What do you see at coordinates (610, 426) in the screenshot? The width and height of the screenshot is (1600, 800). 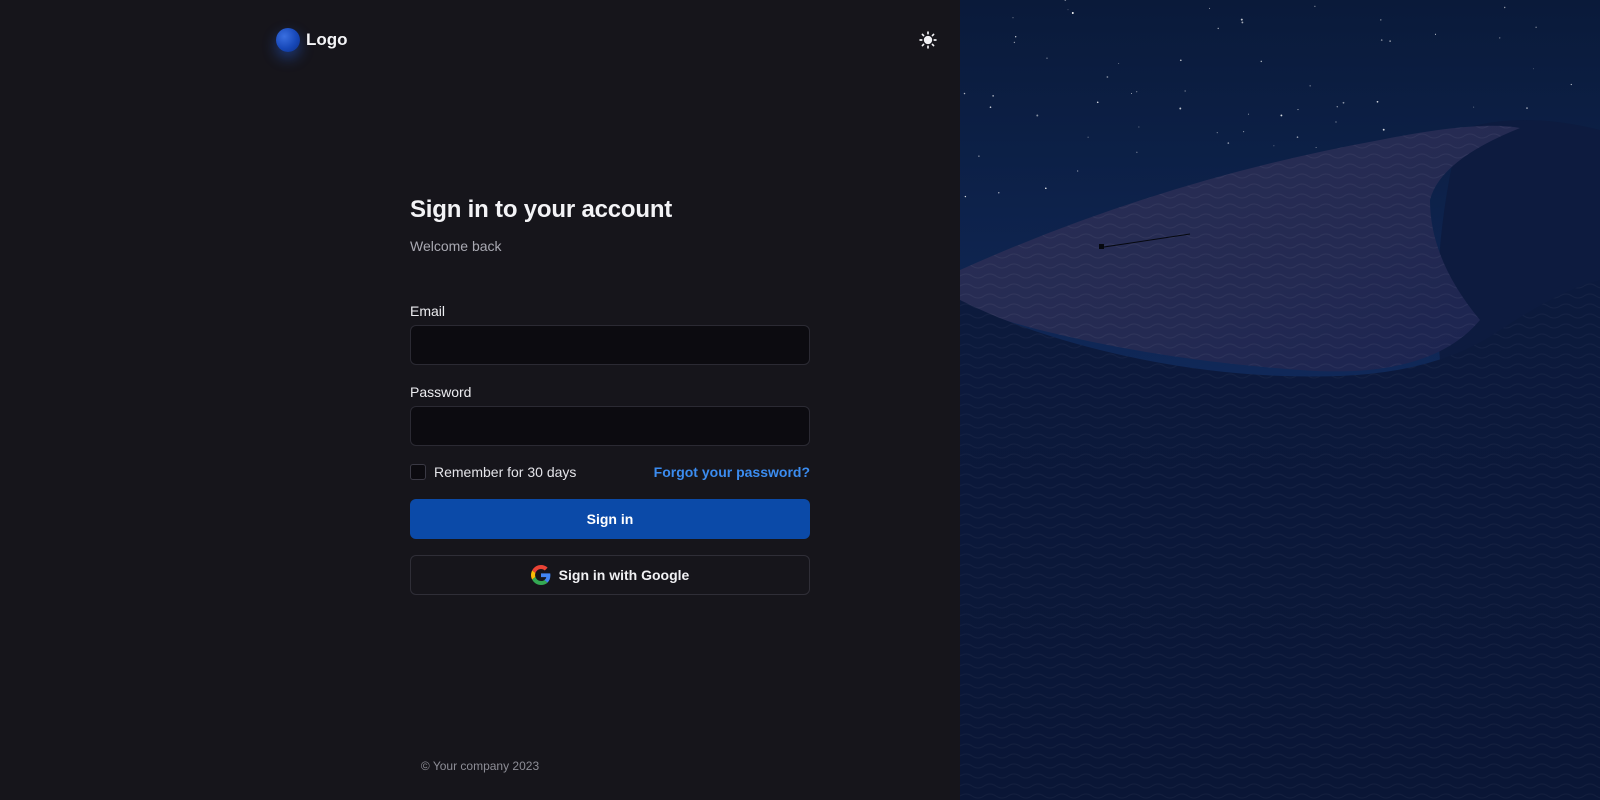 I see `password-field` at bounding box center [610, 426].